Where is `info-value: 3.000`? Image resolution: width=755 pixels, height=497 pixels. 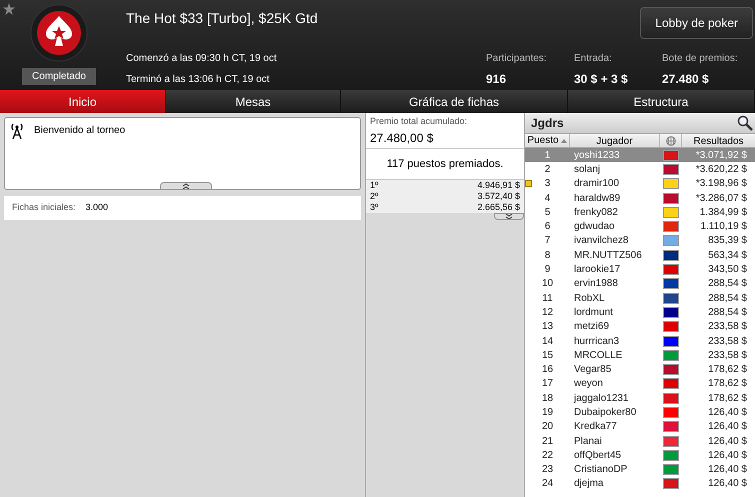
info-value: 3.000 is located at coordinates (97, 207).